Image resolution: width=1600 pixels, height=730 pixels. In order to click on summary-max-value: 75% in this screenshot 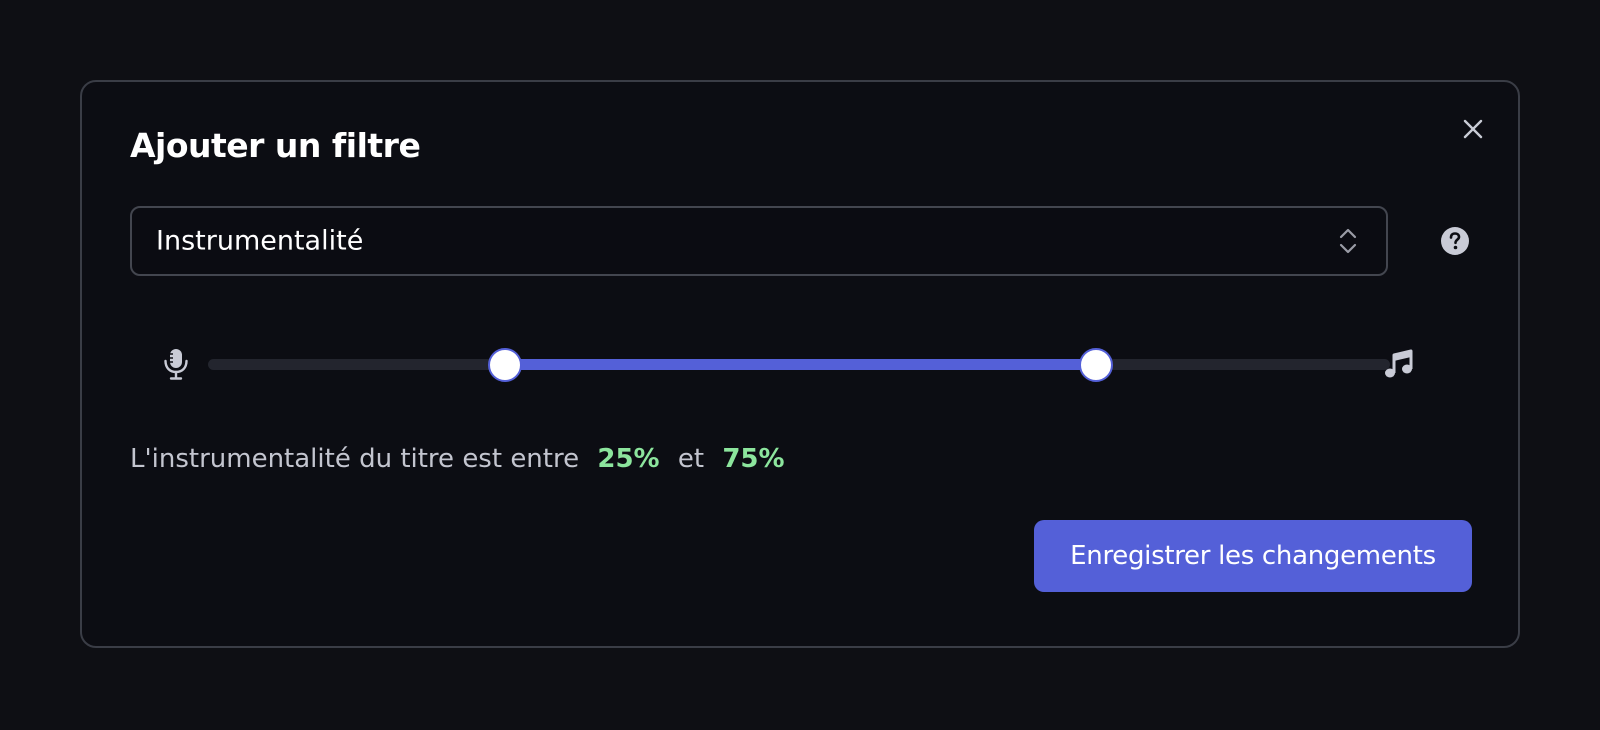, I will do `click(753, 459)`.